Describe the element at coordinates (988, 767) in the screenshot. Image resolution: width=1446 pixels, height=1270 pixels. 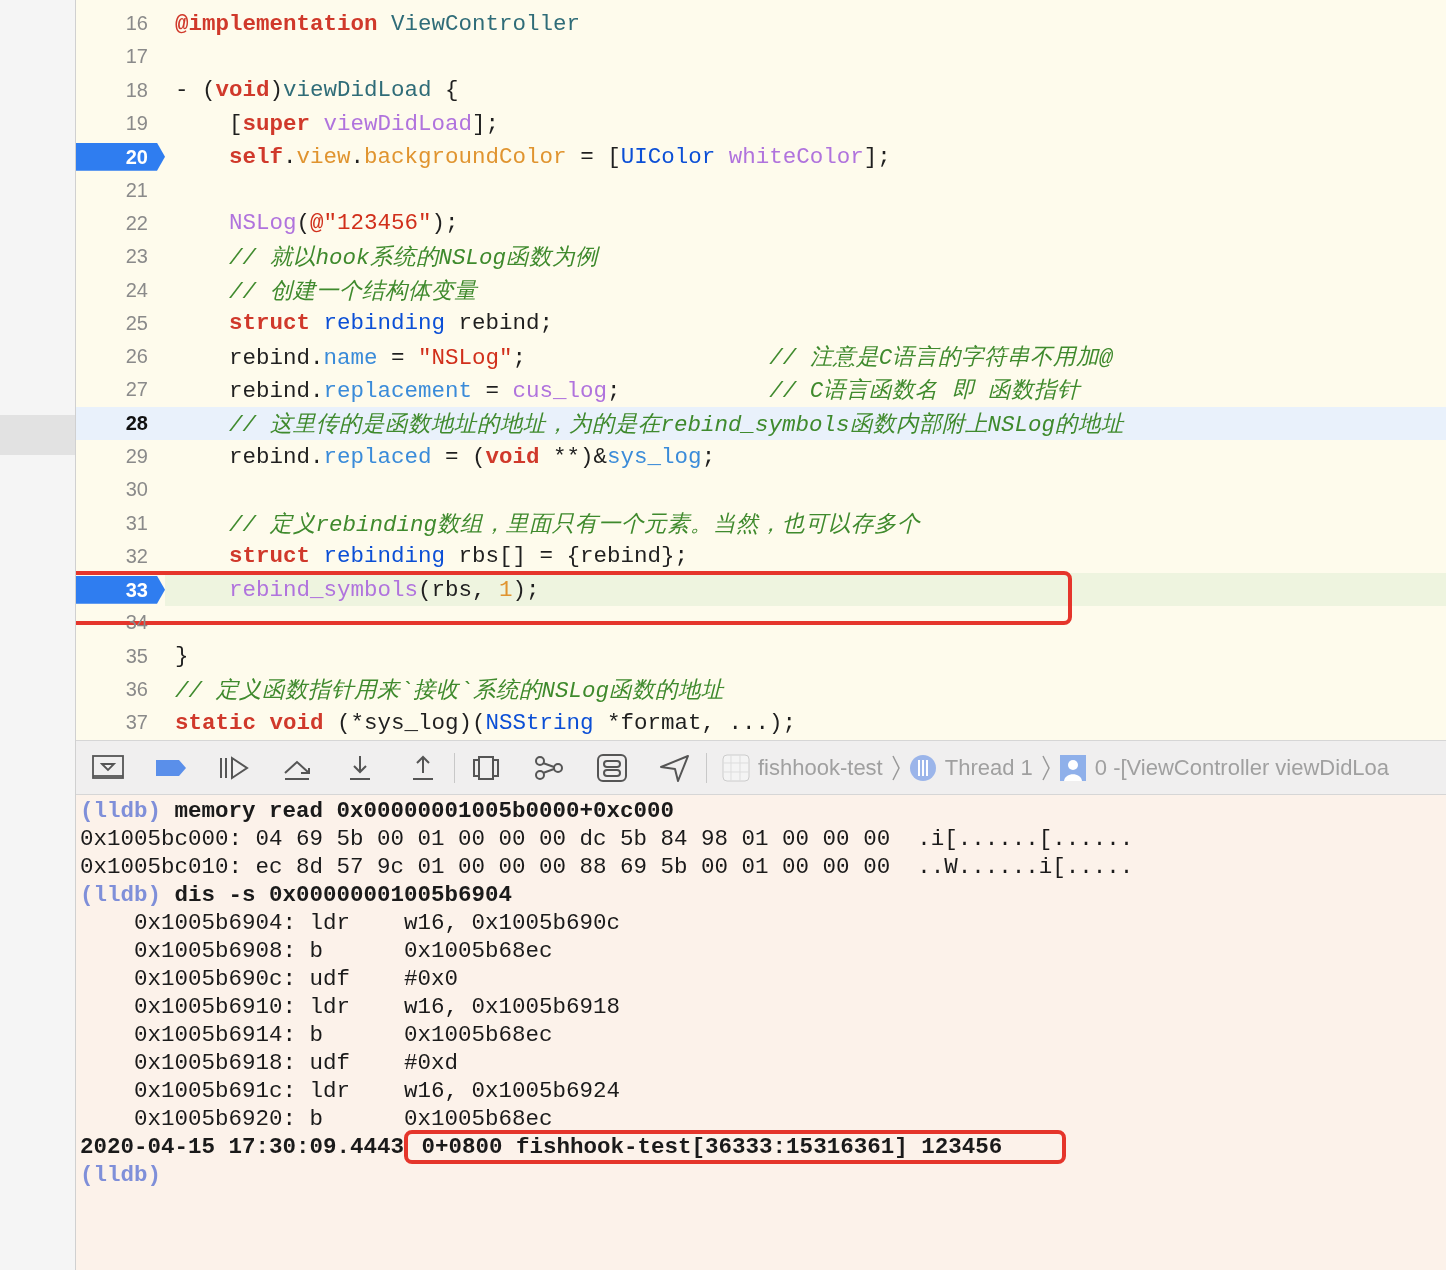
I see `breadcrumb-item: Thread 1` at that location.